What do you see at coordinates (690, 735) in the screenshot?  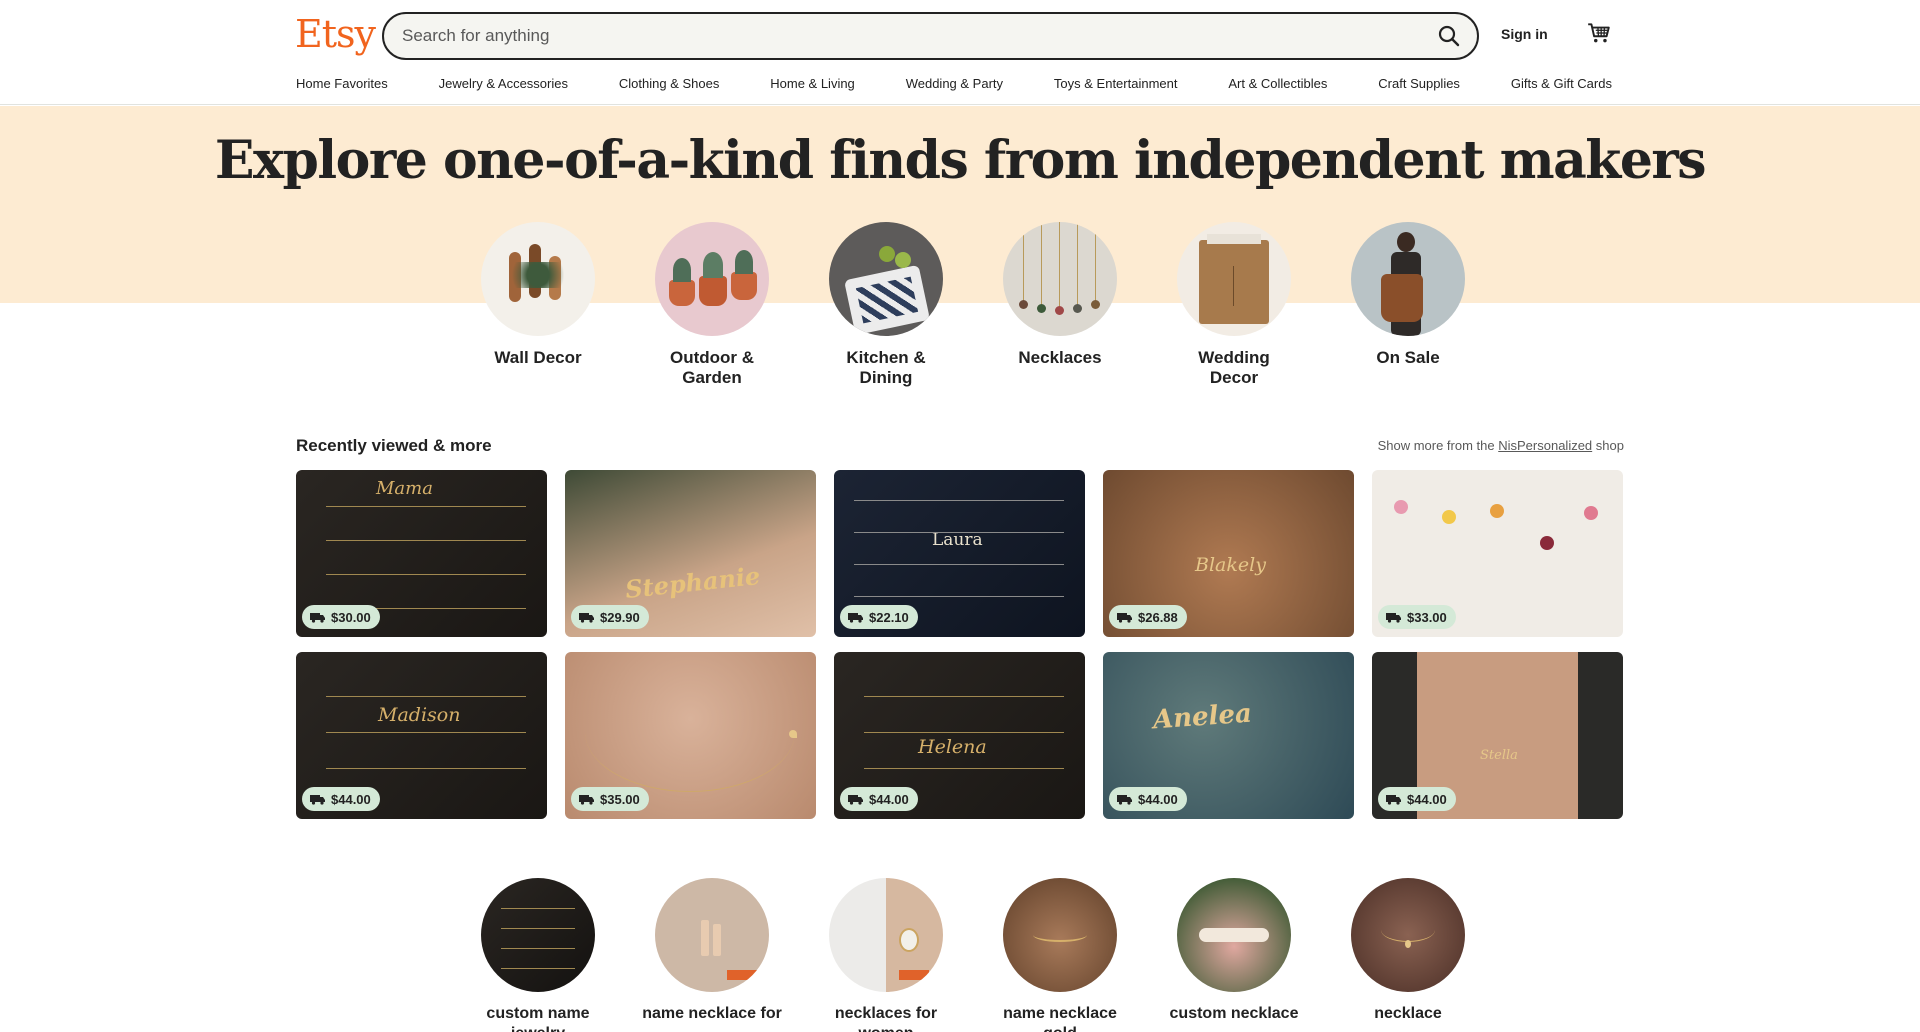 I see `listing-card: $35.00` at bounding box center [690, 735].